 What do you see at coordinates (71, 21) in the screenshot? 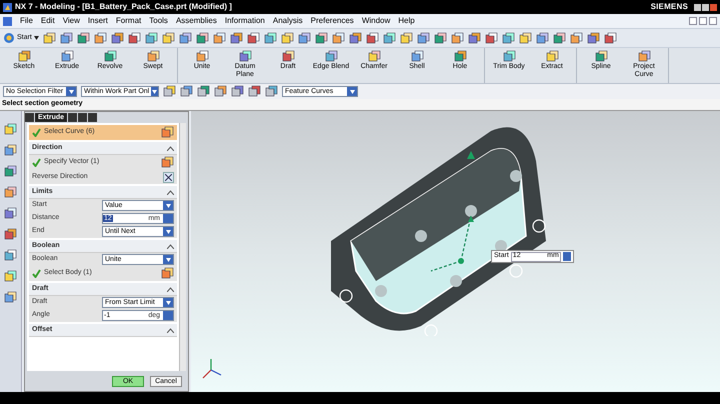
I see `menu-item: View` at bounding box center [71, 21].